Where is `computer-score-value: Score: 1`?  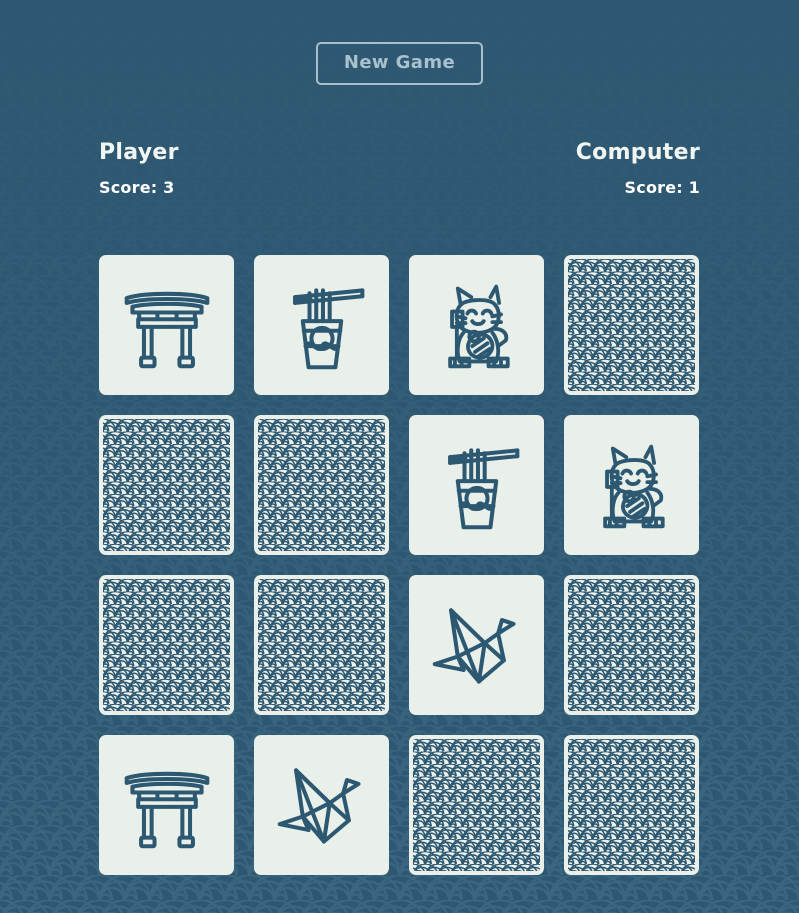 computer-score-value: Score: 1 is located at coordinates (662, 187).